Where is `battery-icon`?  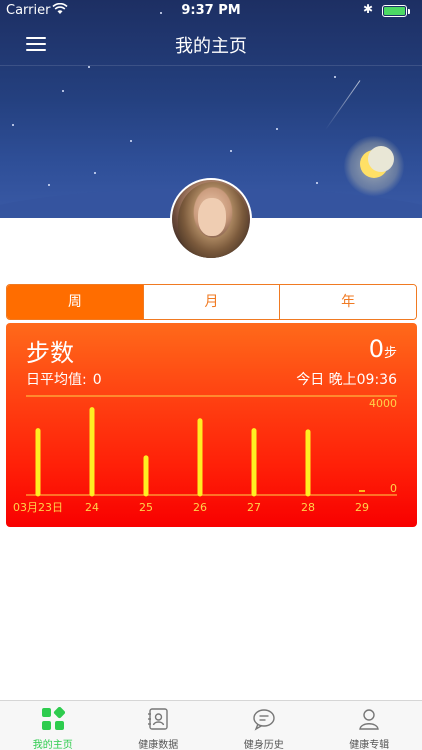
battery-icon is located at coordinates (396, 11).